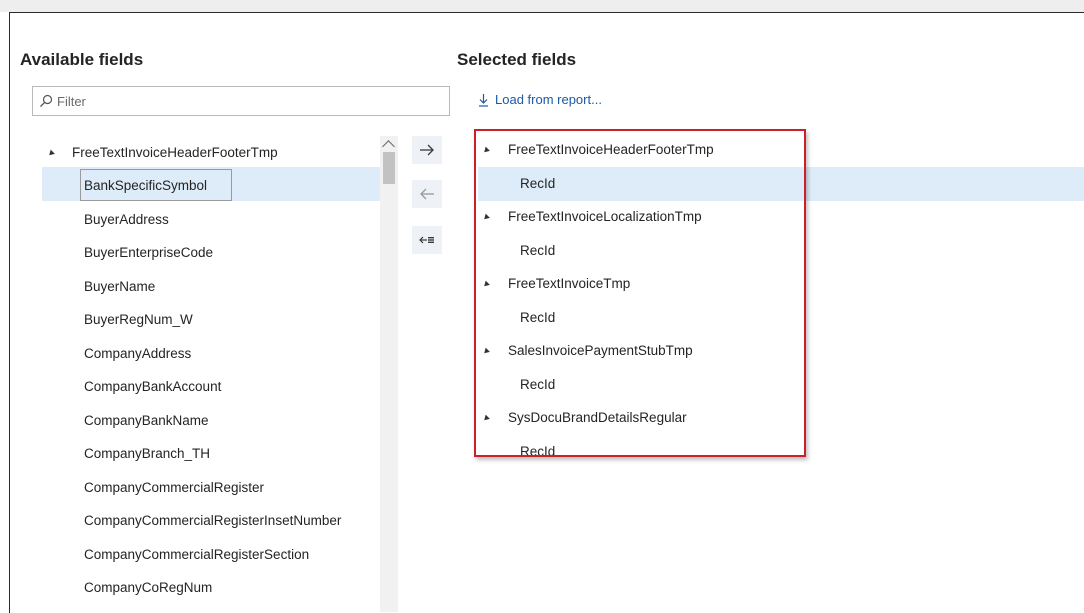 This screenshot has height=613, width=1084. What do you see at coordinates (597, 417) in the screenshot?
I see `selected-group-label: SysDocuBrandDetailsRegular` at bounding box center [597, 417].